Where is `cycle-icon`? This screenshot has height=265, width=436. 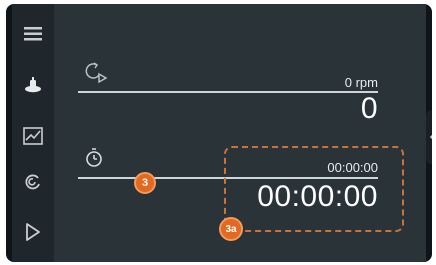 cycle-icon is located at coordinates (32, 182).